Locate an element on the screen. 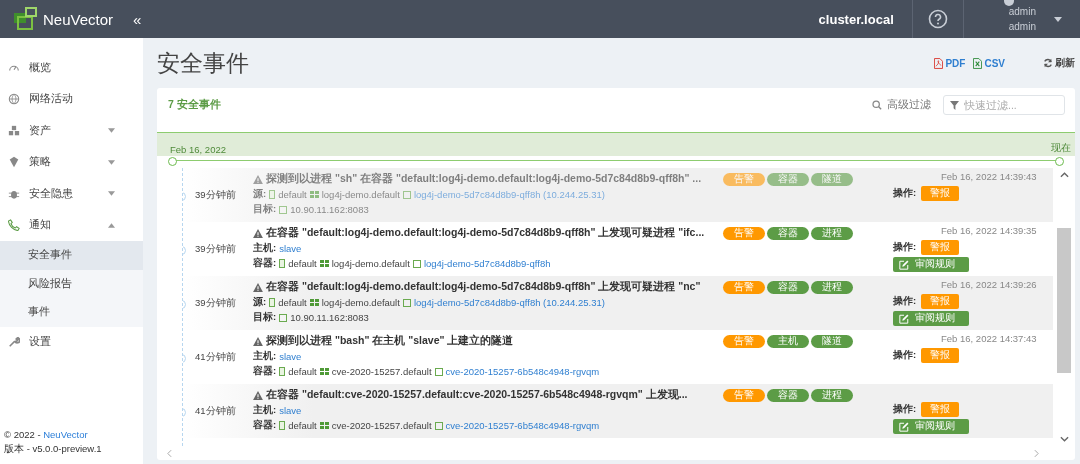 The image size is (1080, 464). phone-icon is located at coordinates (14, 225).